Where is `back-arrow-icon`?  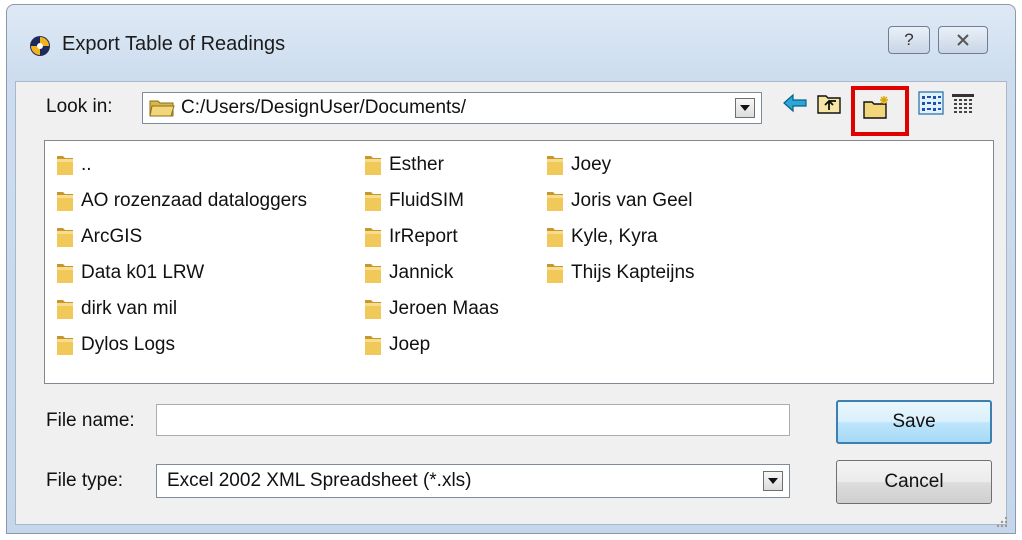 back-arrow-icon is located at coordinates (795, 103).